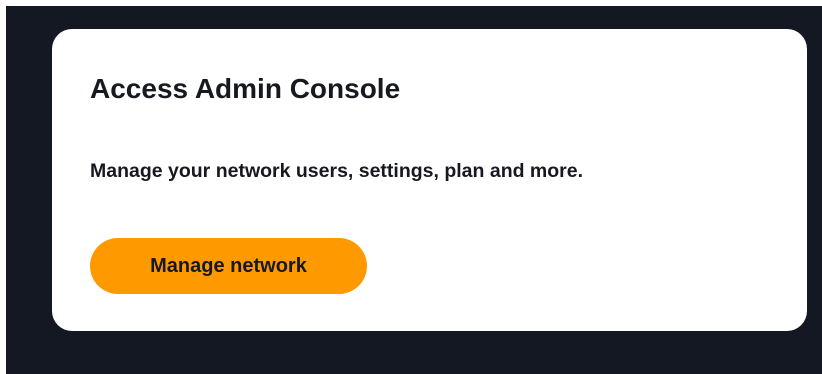 The width and height of the screenshot is (822, 374). Describe the element at coordinates (245, 88) in the screenshot. I see `card-title: Access Admin Console` at that location.